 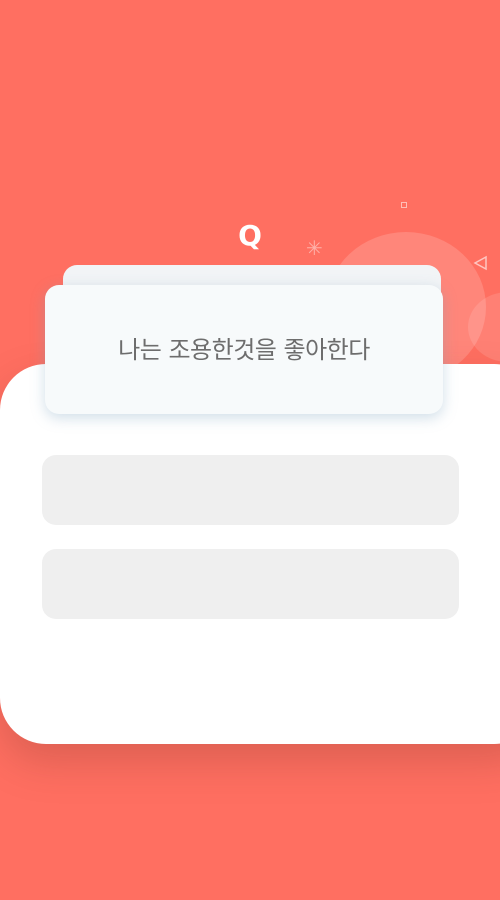 I want to click on question-text: 나는 조용한것을 좋아한다, so click(x=244, y=349).